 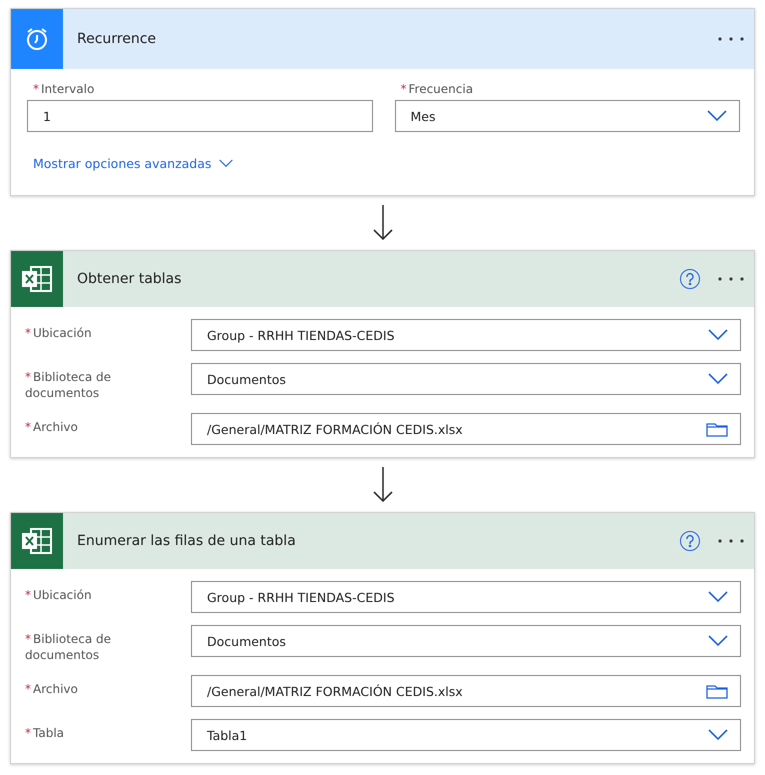 I want to click on input-field: 1, so click(x=199, y=116).